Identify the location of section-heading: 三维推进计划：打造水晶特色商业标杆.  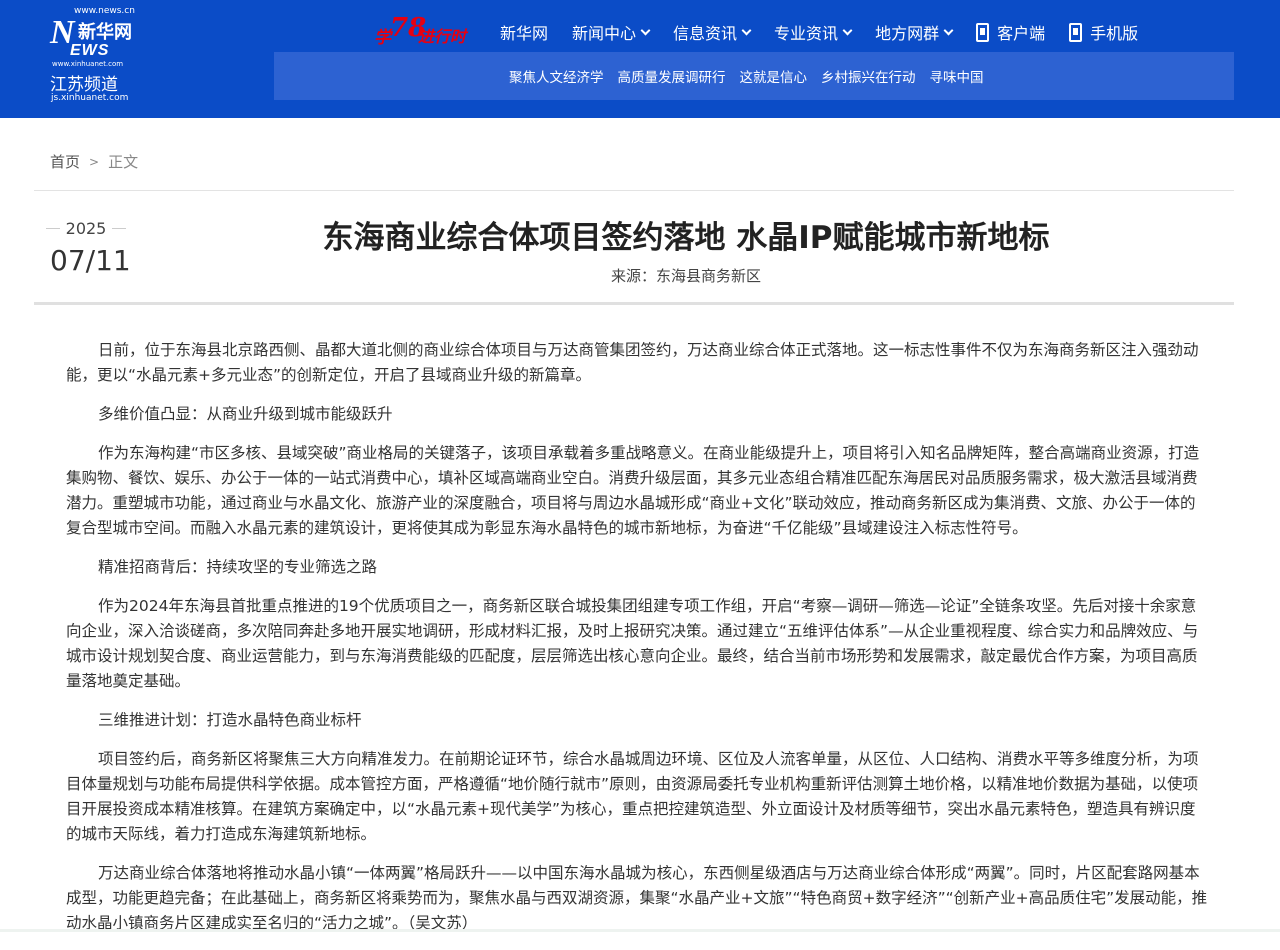
(230, 720).